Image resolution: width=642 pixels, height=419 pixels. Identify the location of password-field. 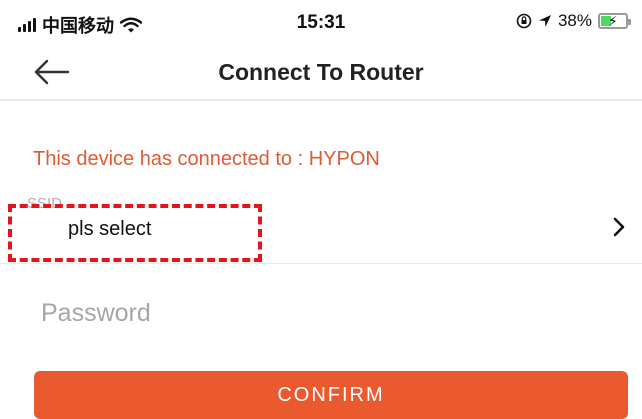
(323, 313).